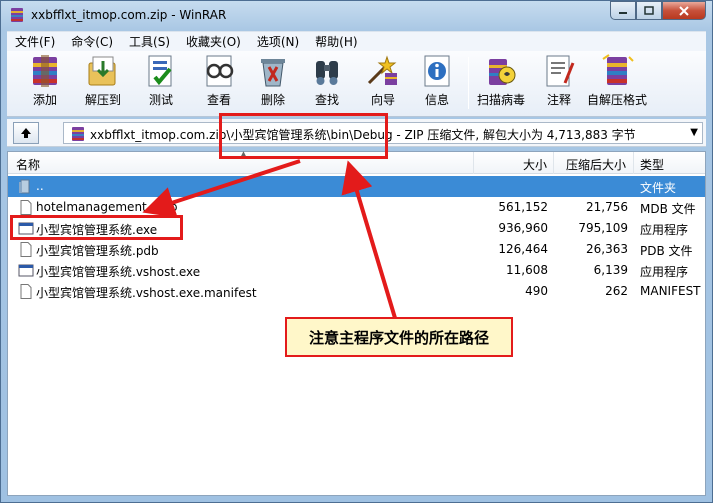 This screenshot has height=503, width=713. I want to click on arrow-to-exe, so click(221, 188).